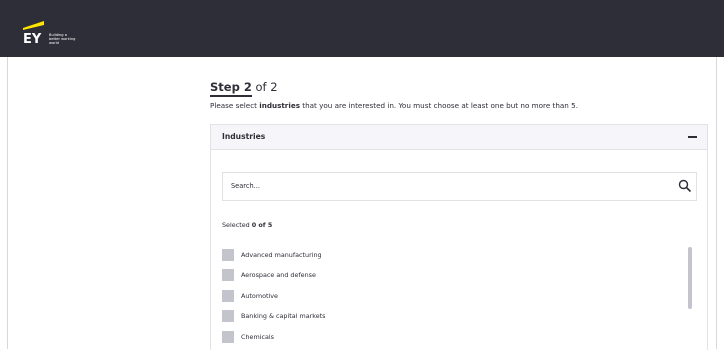 This screenshot has width=724, height=350. What do you see at coordinates (58, 31) in the screenshot?
I see `ey-logo: EY Building a better working world` at bounding box center [58, 31].